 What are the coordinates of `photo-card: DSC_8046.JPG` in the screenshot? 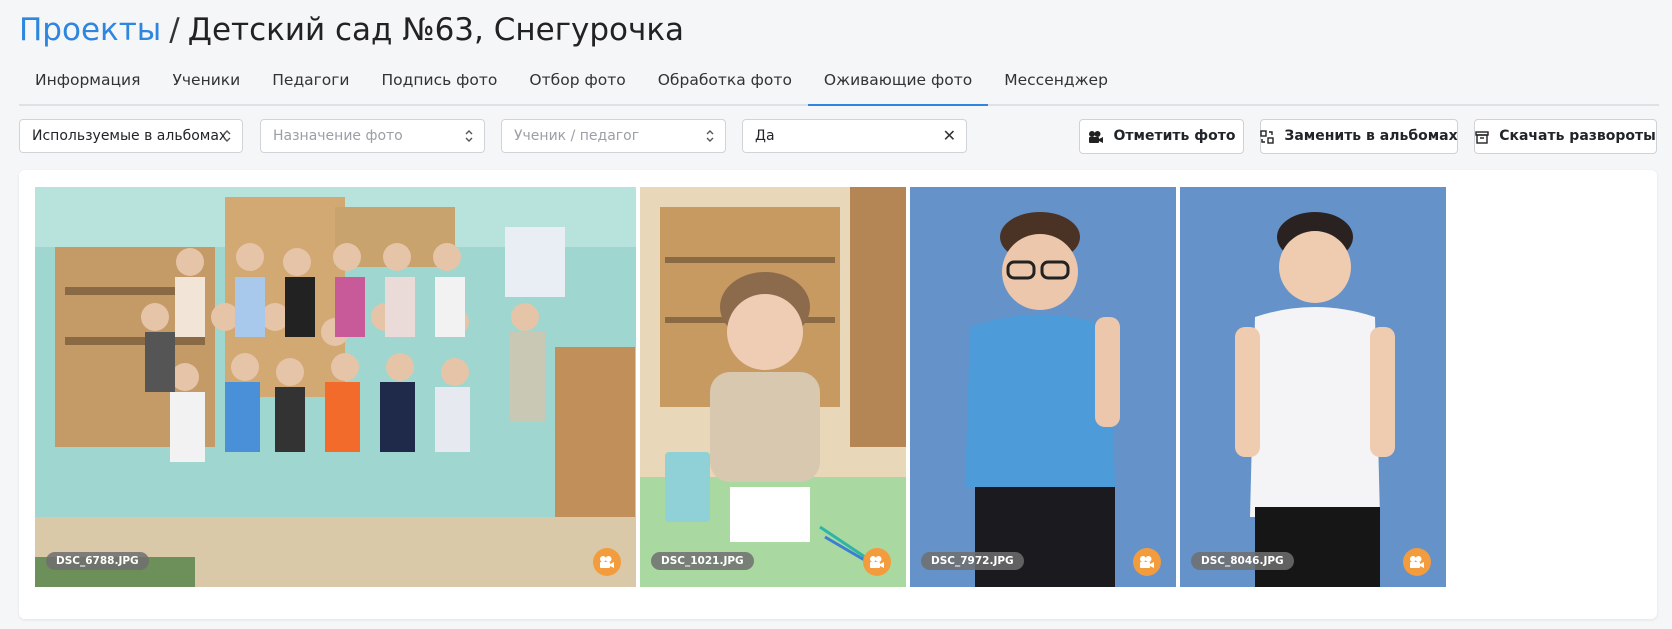 It's located at (1313, 387).